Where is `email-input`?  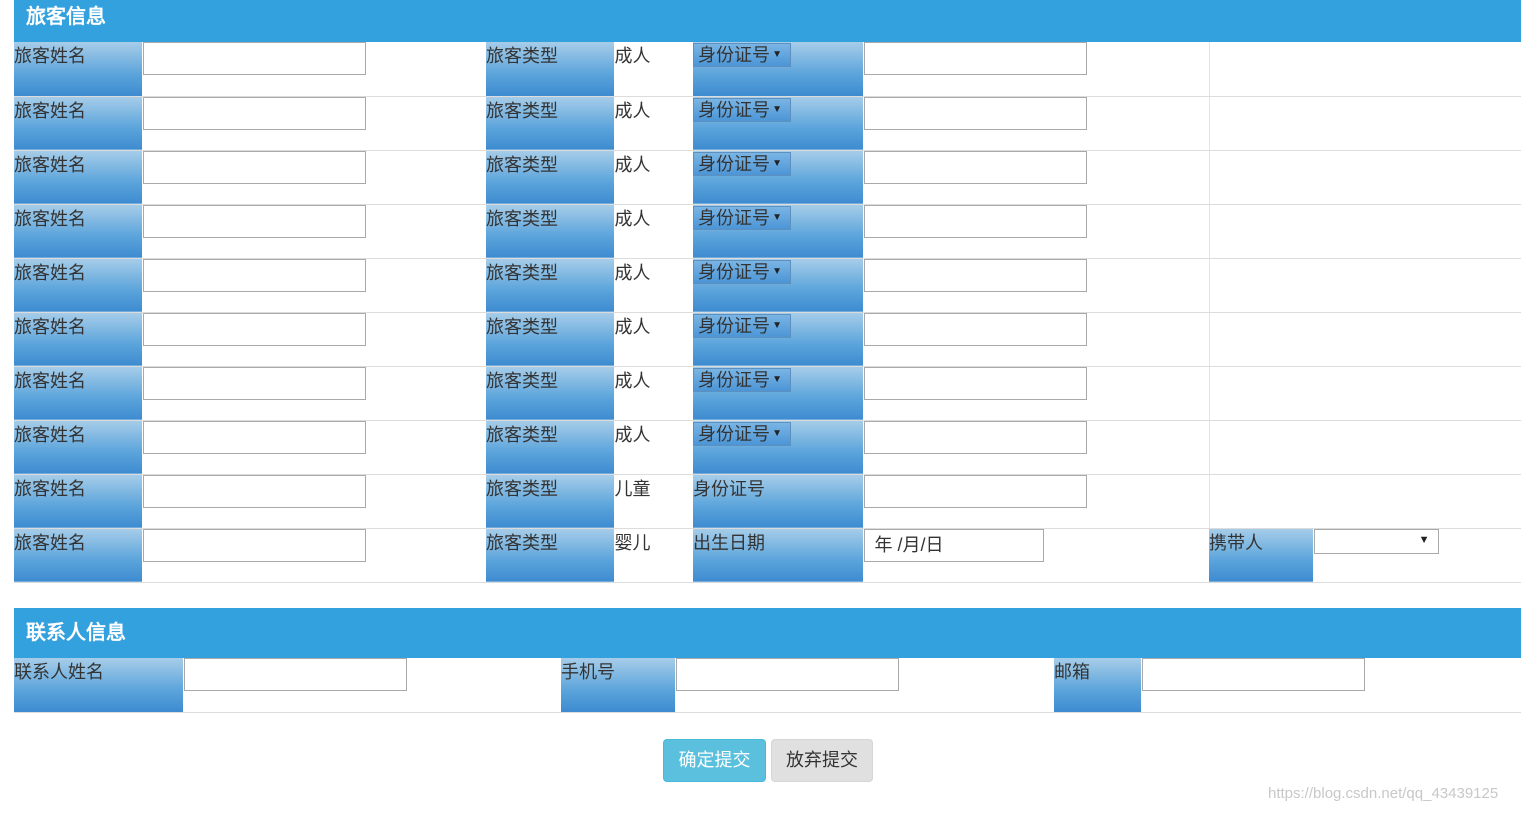 email-input is located at coordinates (1253, 674).